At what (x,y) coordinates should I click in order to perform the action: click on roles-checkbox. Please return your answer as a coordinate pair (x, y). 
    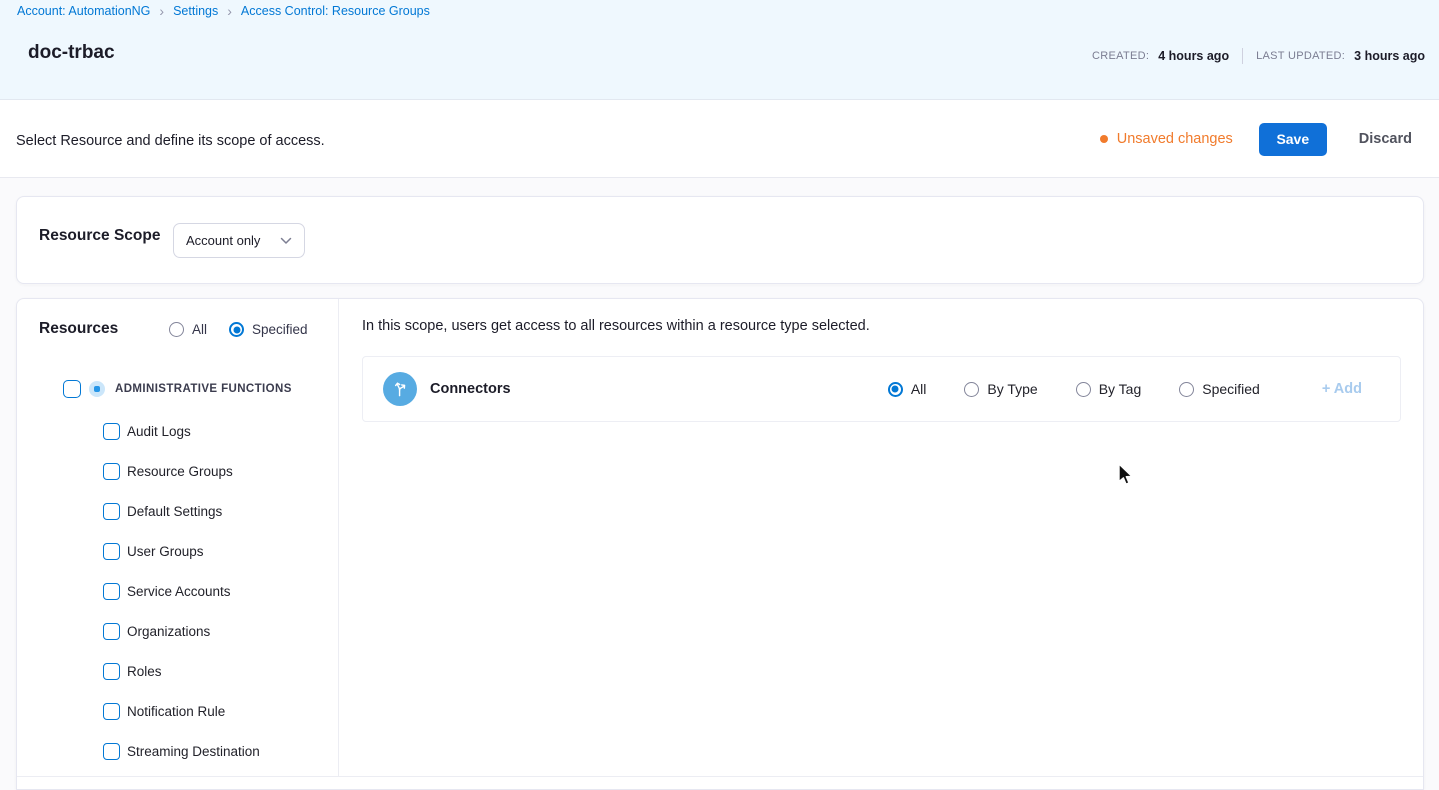
    Looking at the image, I should click on (111, 671).